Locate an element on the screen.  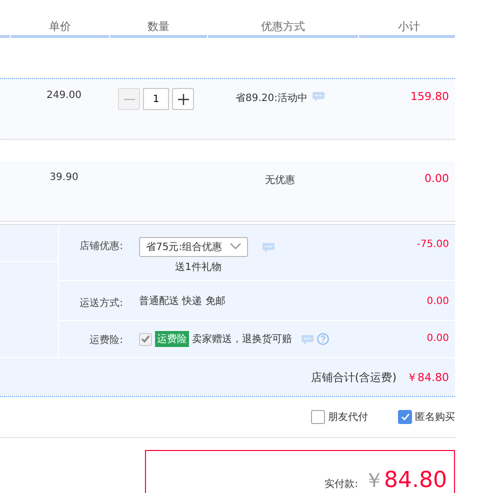
insurance-text: 卖家赠送，退换货可赔 is located at coordinates (242, 339).